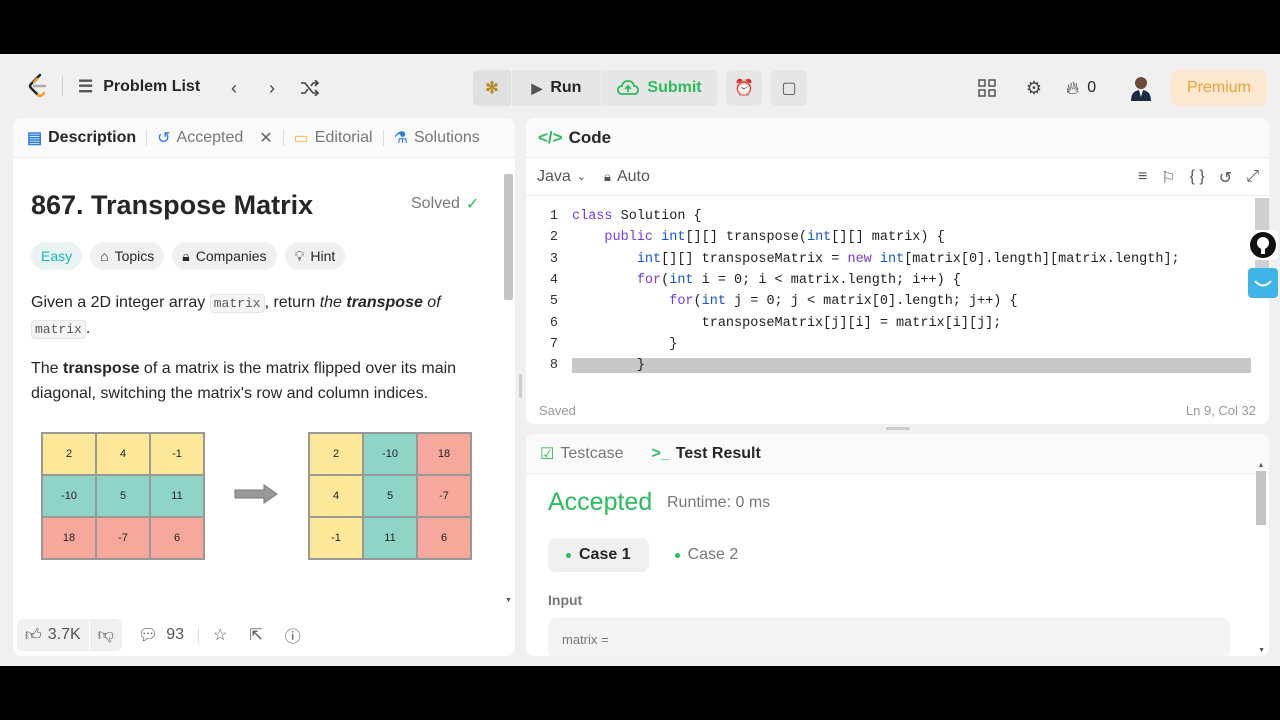 This screenshot has width=1280, height=720. I want to click on panel-resize-handle, so click(898, 428).